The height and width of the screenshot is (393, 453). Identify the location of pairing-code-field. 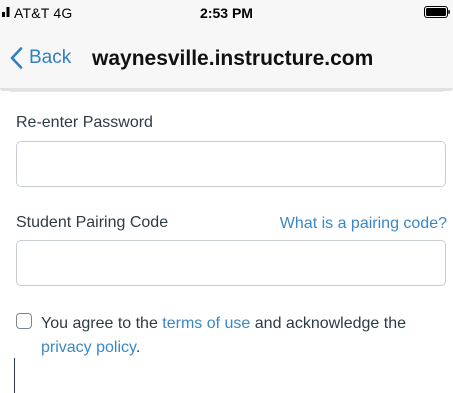
(231, 263).